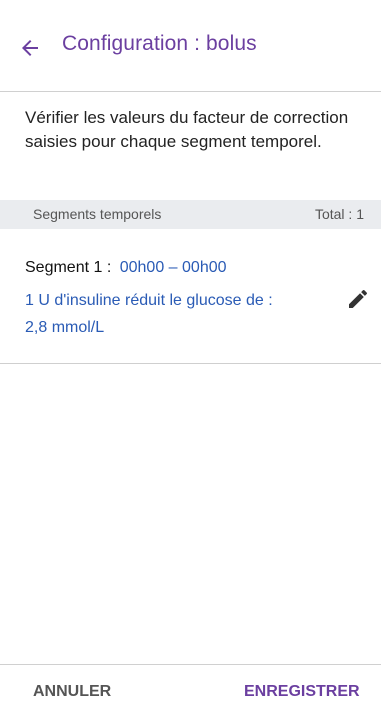 The width and height of the screenshot is (381, 714). What do you see at coordinates (97, 214) in the screenshot?
I see `segments-label: Segments temporels` at bounding box center [97, 214].